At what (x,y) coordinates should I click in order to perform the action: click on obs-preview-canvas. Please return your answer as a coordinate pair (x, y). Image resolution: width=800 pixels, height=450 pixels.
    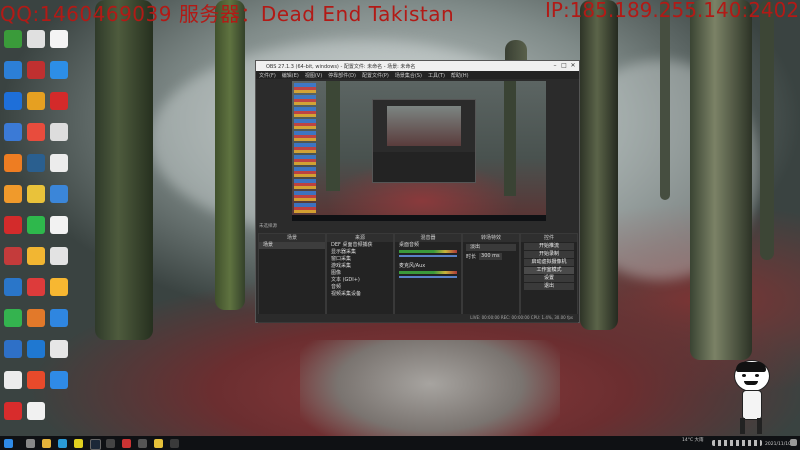
    Looking at the image, I should click on (419, 151).